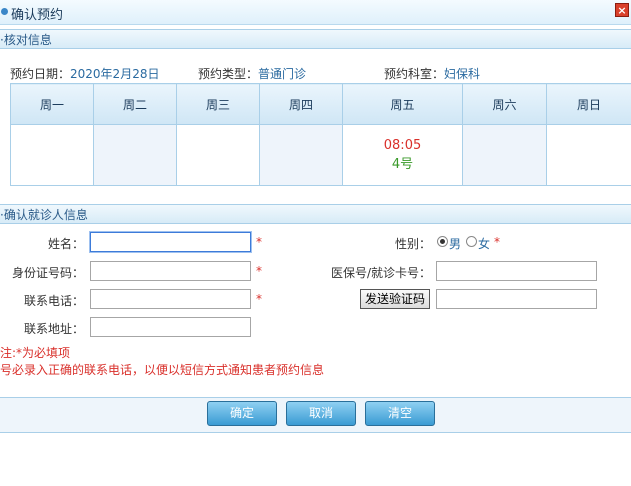 This screenshot has width=631, height=486. I want to click on gender-required-mark: *, so click(497, 242).